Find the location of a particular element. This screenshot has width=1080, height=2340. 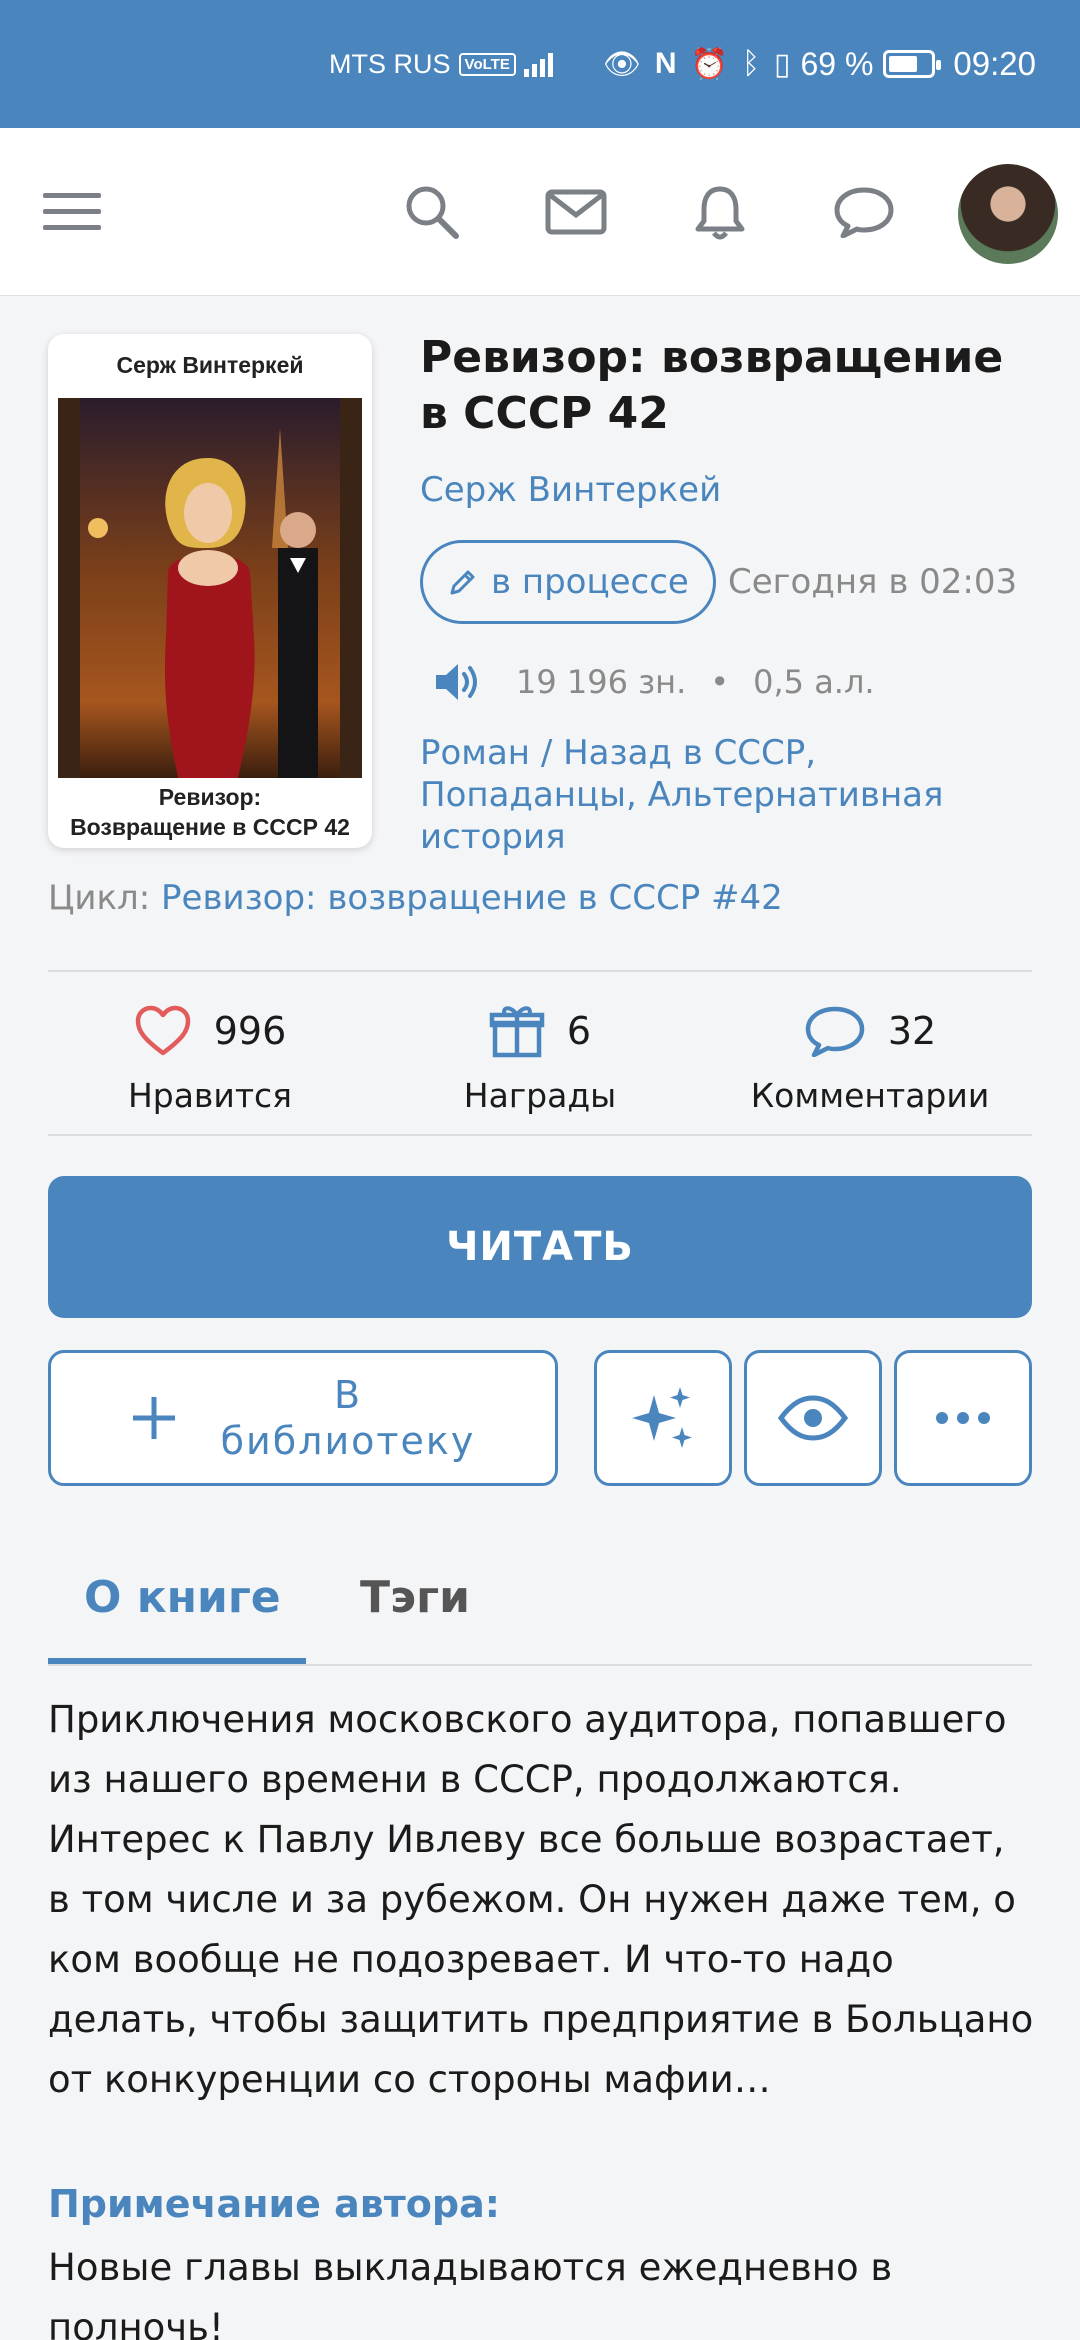

gift-icon is located at coordinates (517, 1032).